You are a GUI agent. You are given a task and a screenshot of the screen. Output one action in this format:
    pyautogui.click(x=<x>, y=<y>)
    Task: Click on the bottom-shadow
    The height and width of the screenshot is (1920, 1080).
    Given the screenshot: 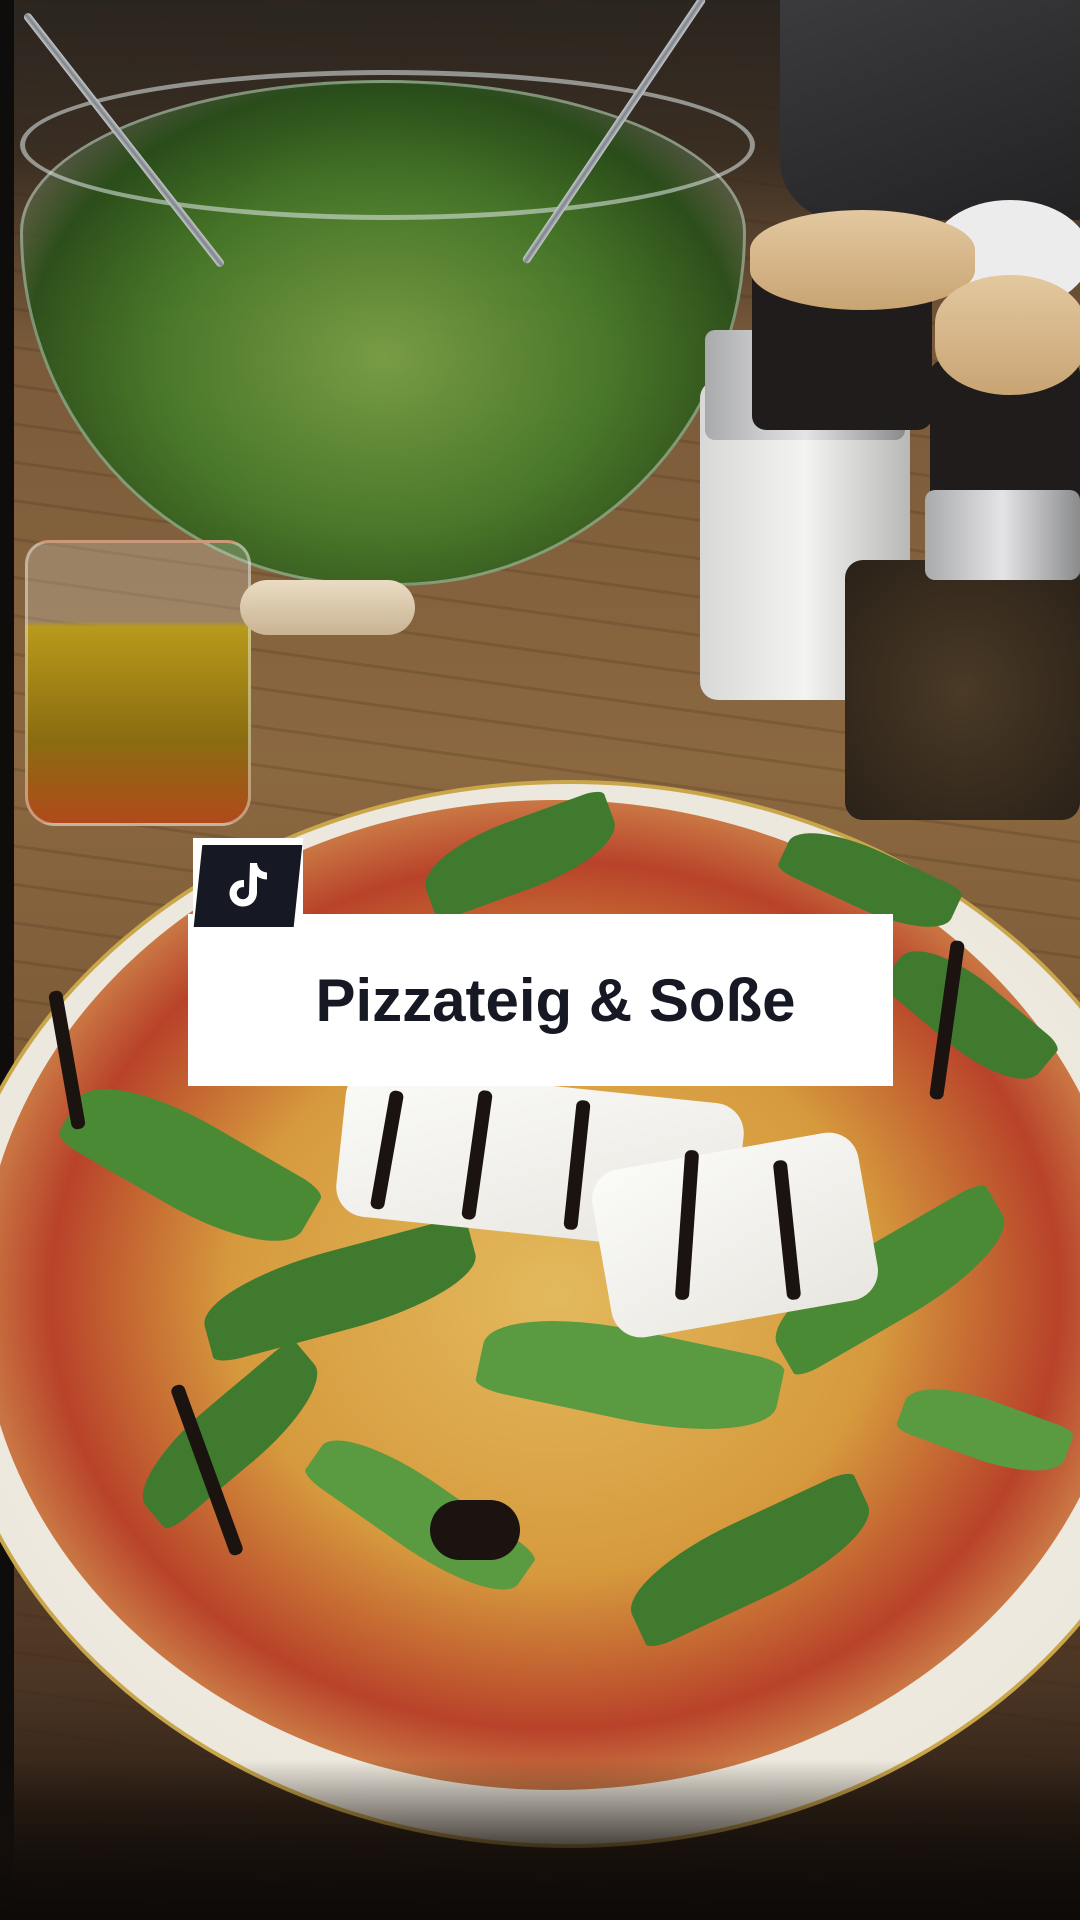 What is the action you would take?
    pyautogui.click(x=540, y=1840)
    